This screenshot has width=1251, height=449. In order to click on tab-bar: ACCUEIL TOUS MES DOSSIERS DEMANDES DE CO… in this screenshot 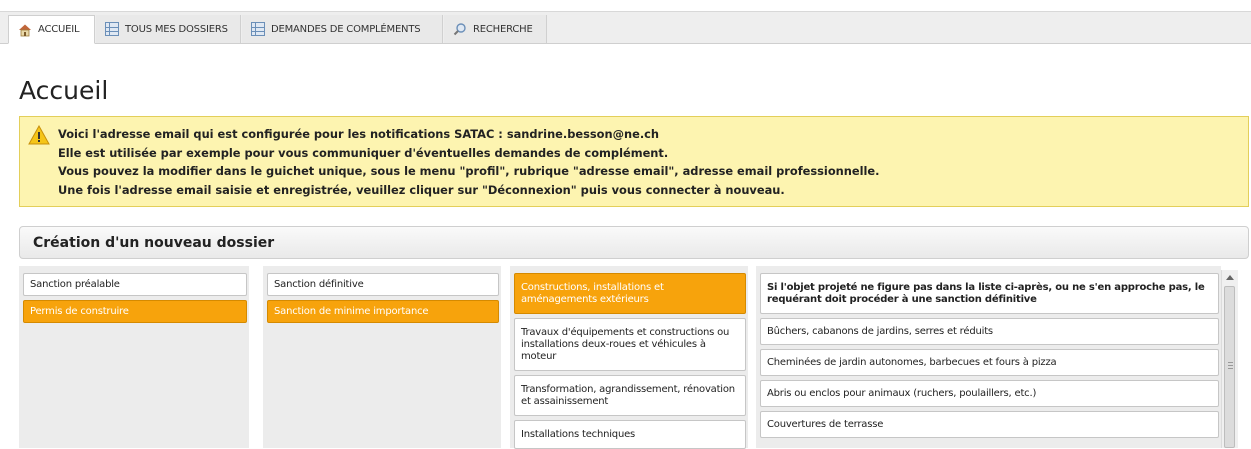, I will do `click(625, 27)`.